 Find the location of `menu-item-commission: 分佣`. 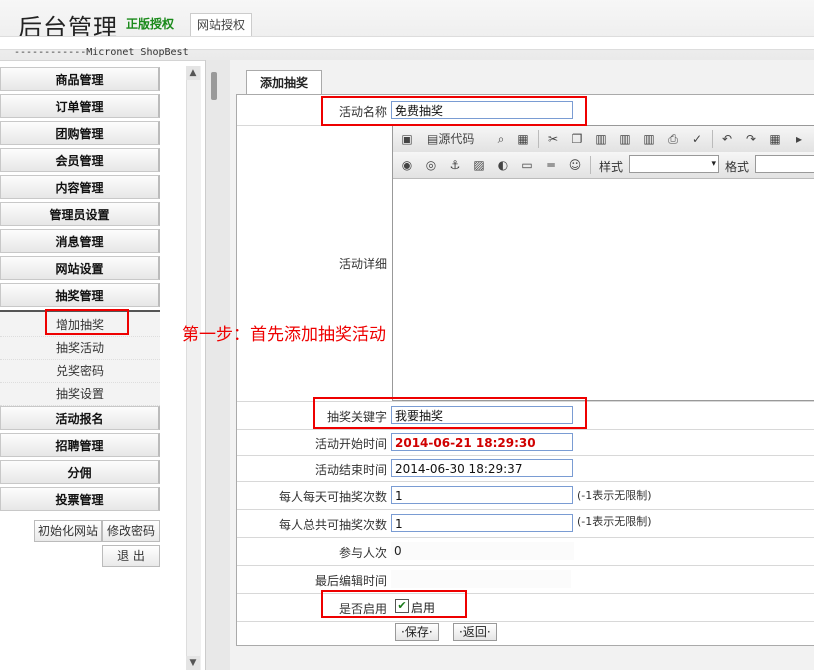

menu-item-commission: 分佣 is located at coordinates (80, 472).